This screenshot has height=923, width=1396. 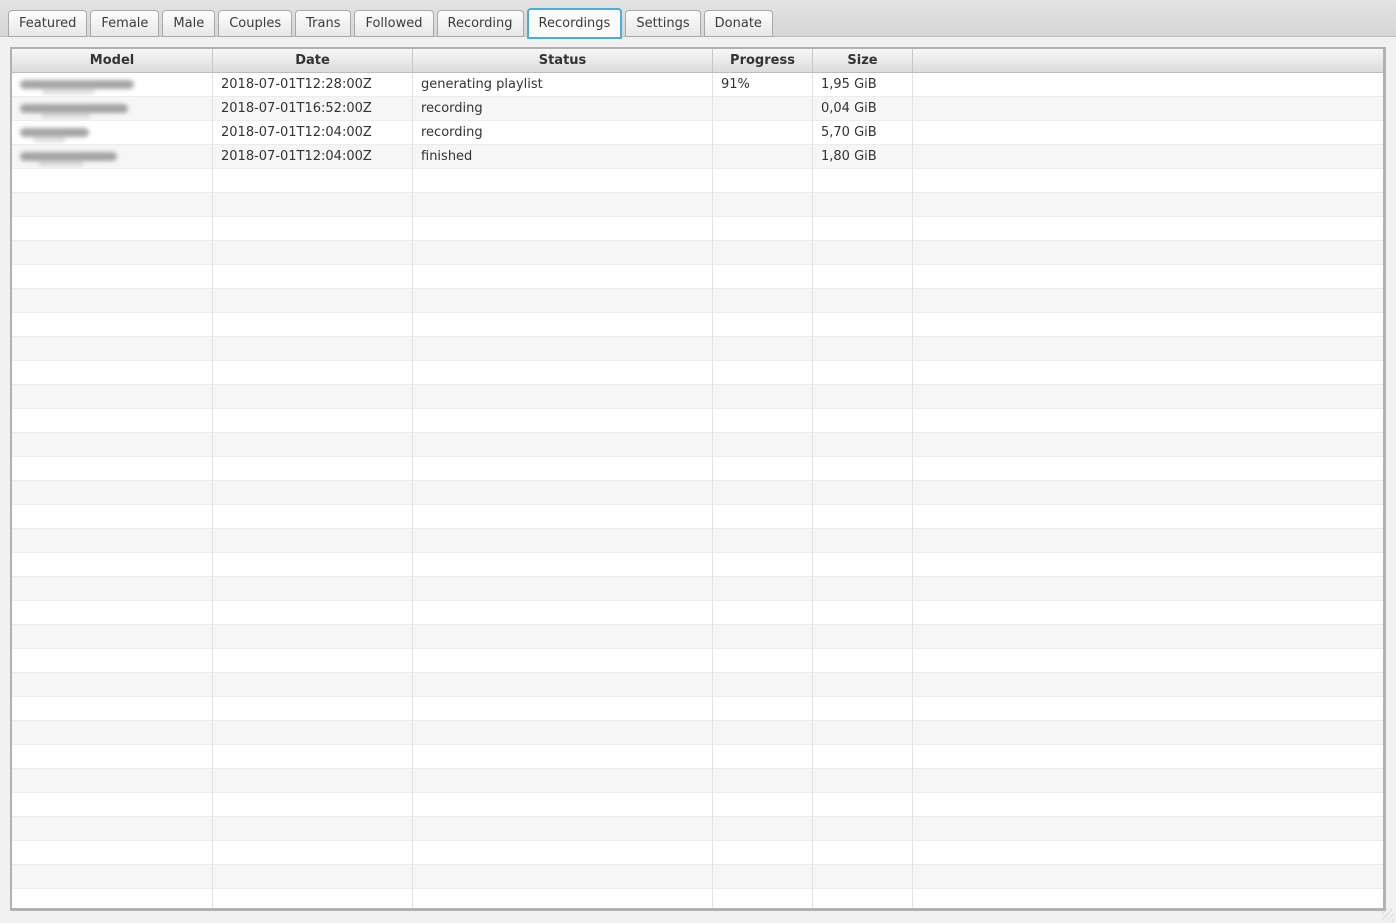 What do you see at coordinates (663, 23) in the screenshot?
I see `tab-settings: Settings` at bounding box center [663, 23].